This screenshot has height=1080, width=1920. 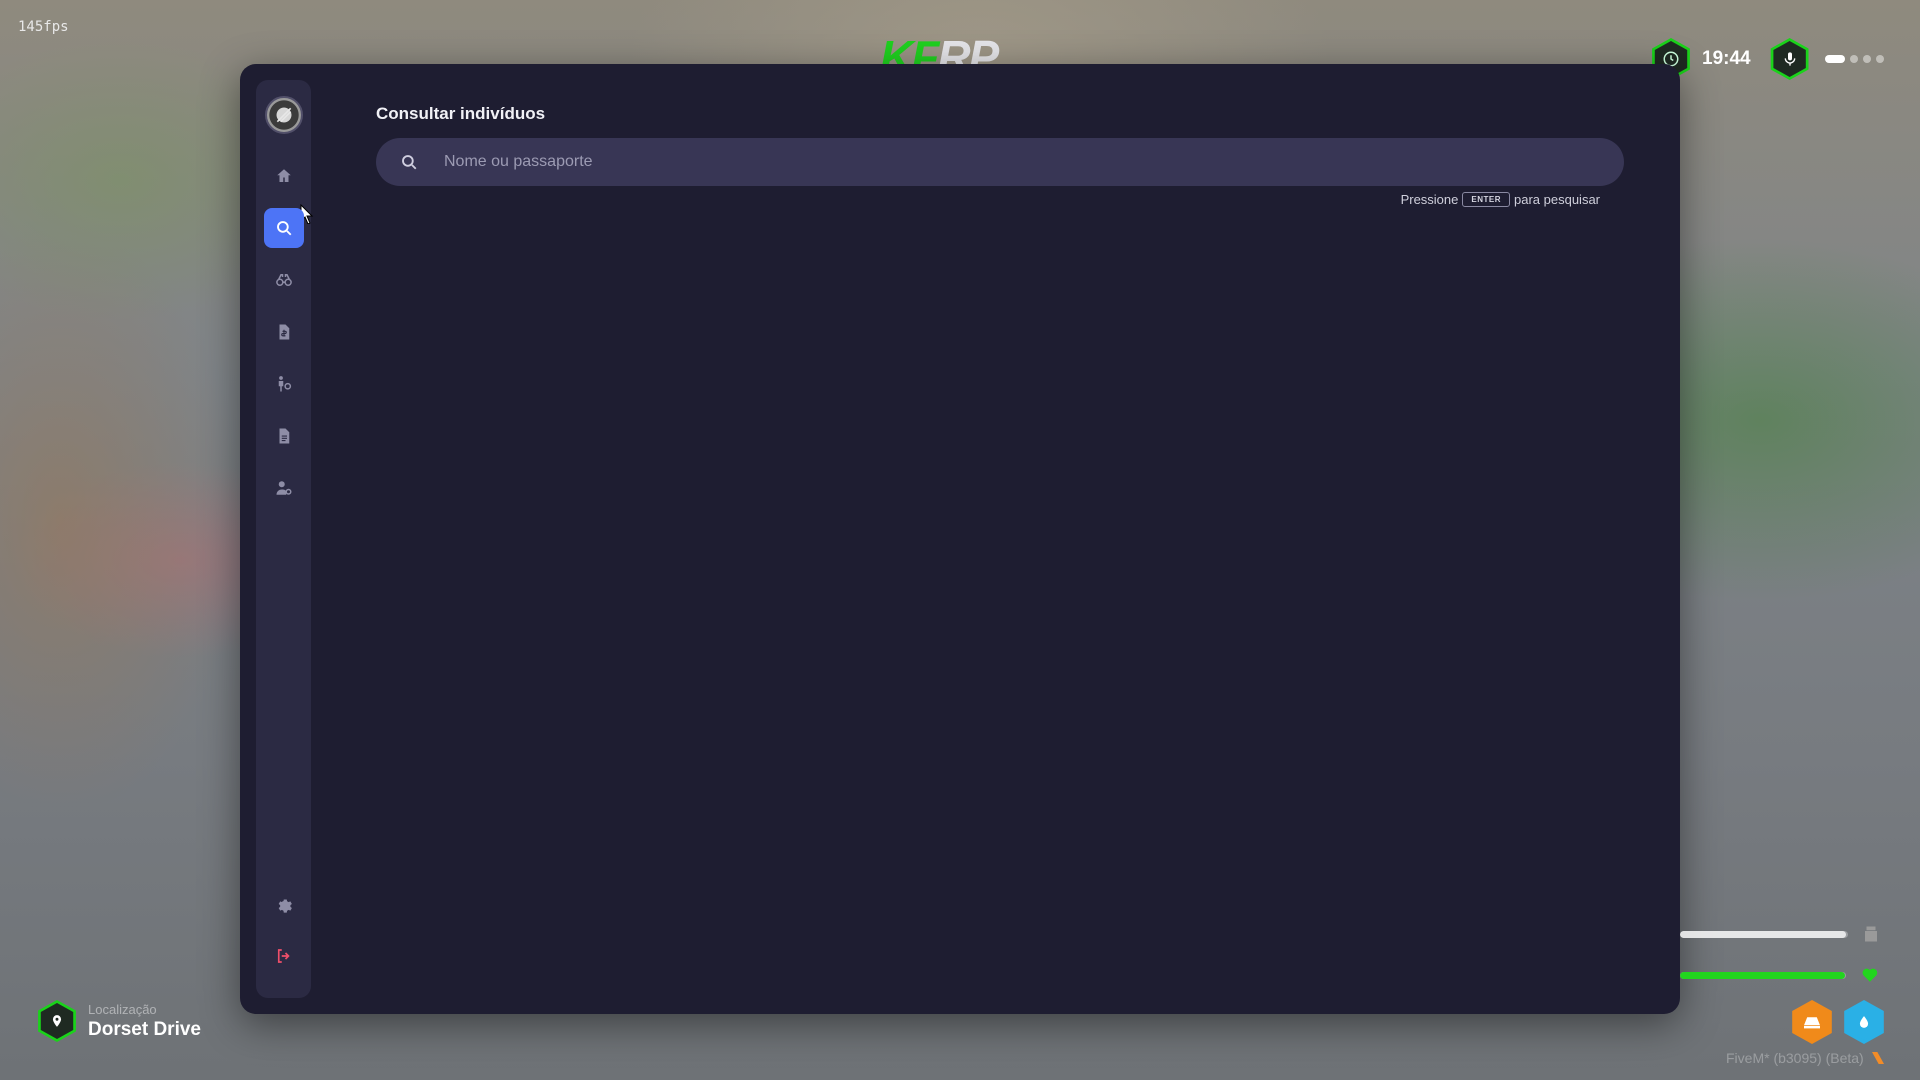 I want to click on sidebar-item-arrest, so click(x=284, y=384).